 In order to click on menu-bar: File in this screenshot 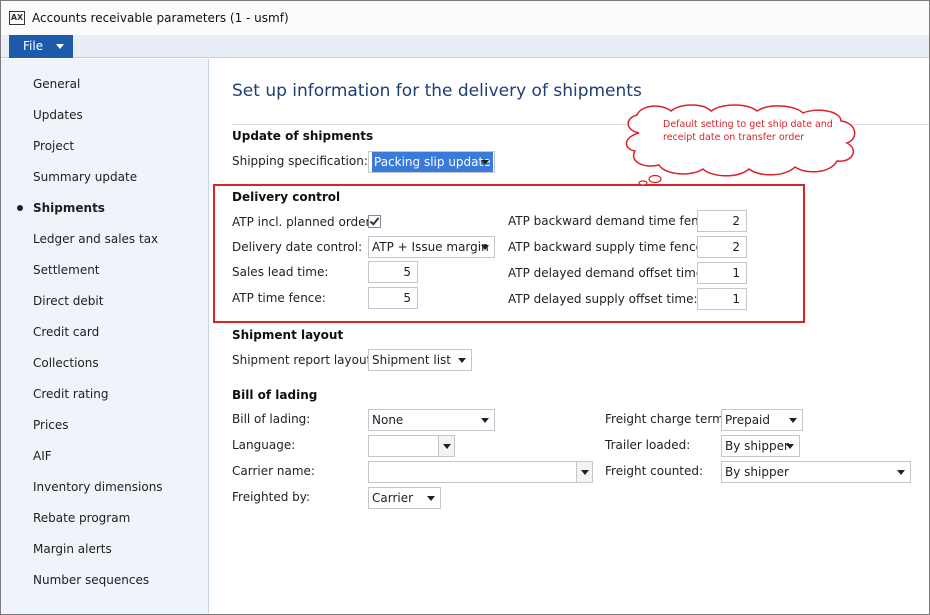, I will do `click(465, 46)`.